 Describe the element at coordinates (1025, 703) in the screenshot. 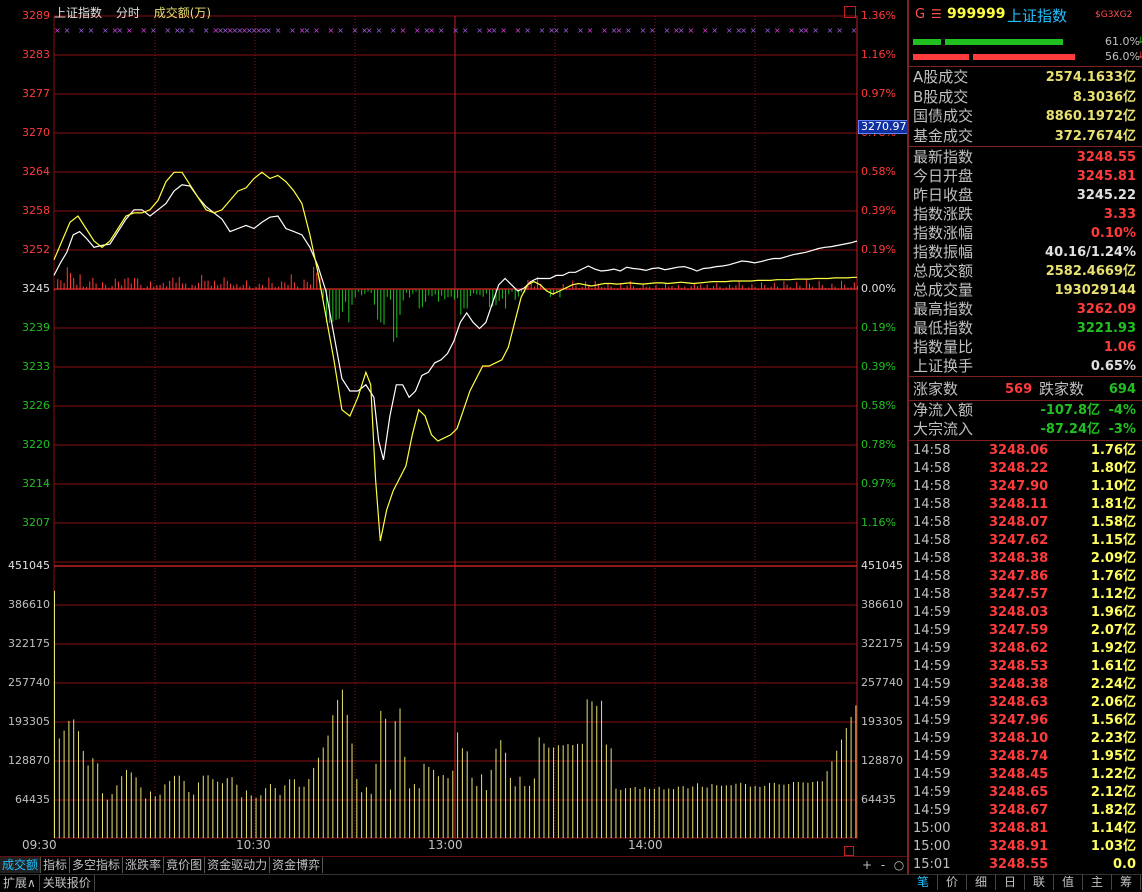

I see `tick-row: 14:59 3248.63 2.06亿` at that location.